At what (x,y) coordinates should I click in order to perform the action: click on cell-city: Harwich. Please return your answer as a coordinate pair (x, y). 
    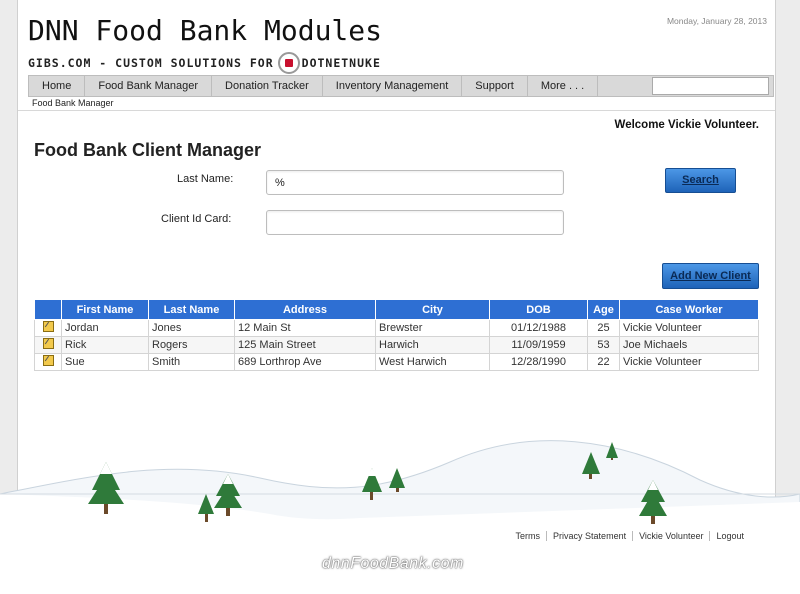
    Looking at the image, I should click on (432, 345).